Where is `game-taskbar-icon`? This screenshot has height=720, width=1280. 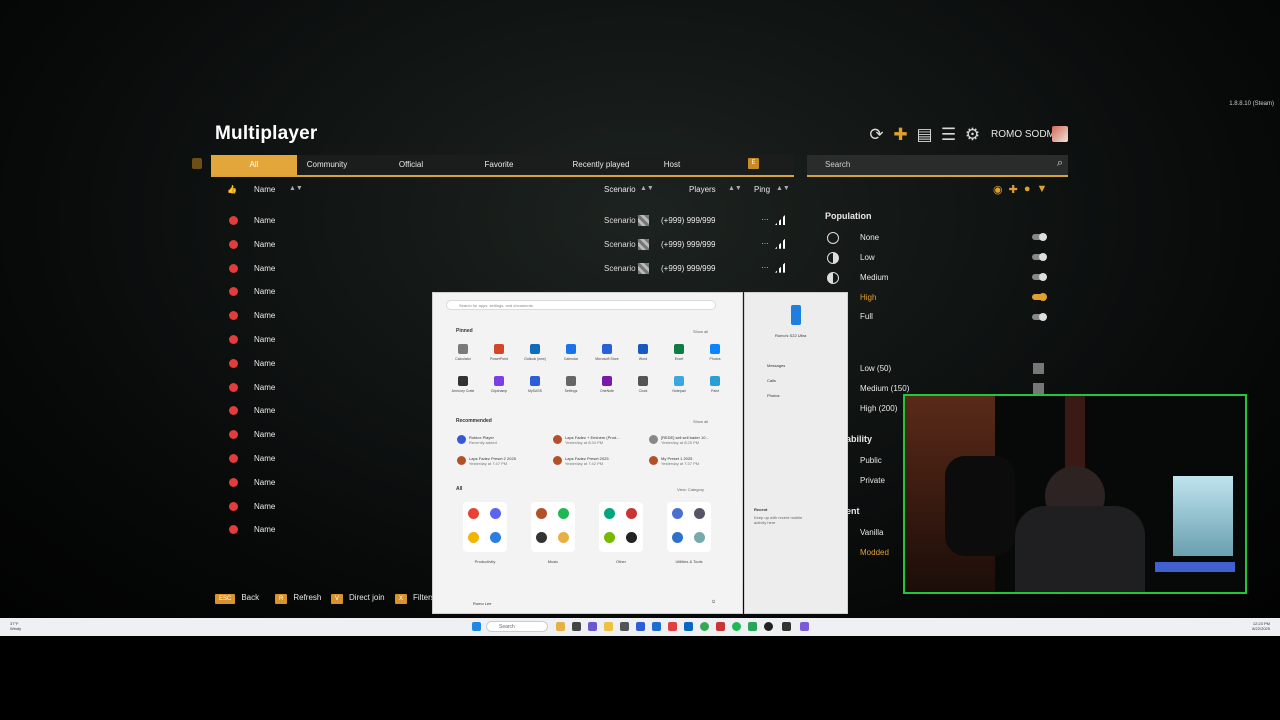 game-taskbar-icon is located at coordinates (786, 626).